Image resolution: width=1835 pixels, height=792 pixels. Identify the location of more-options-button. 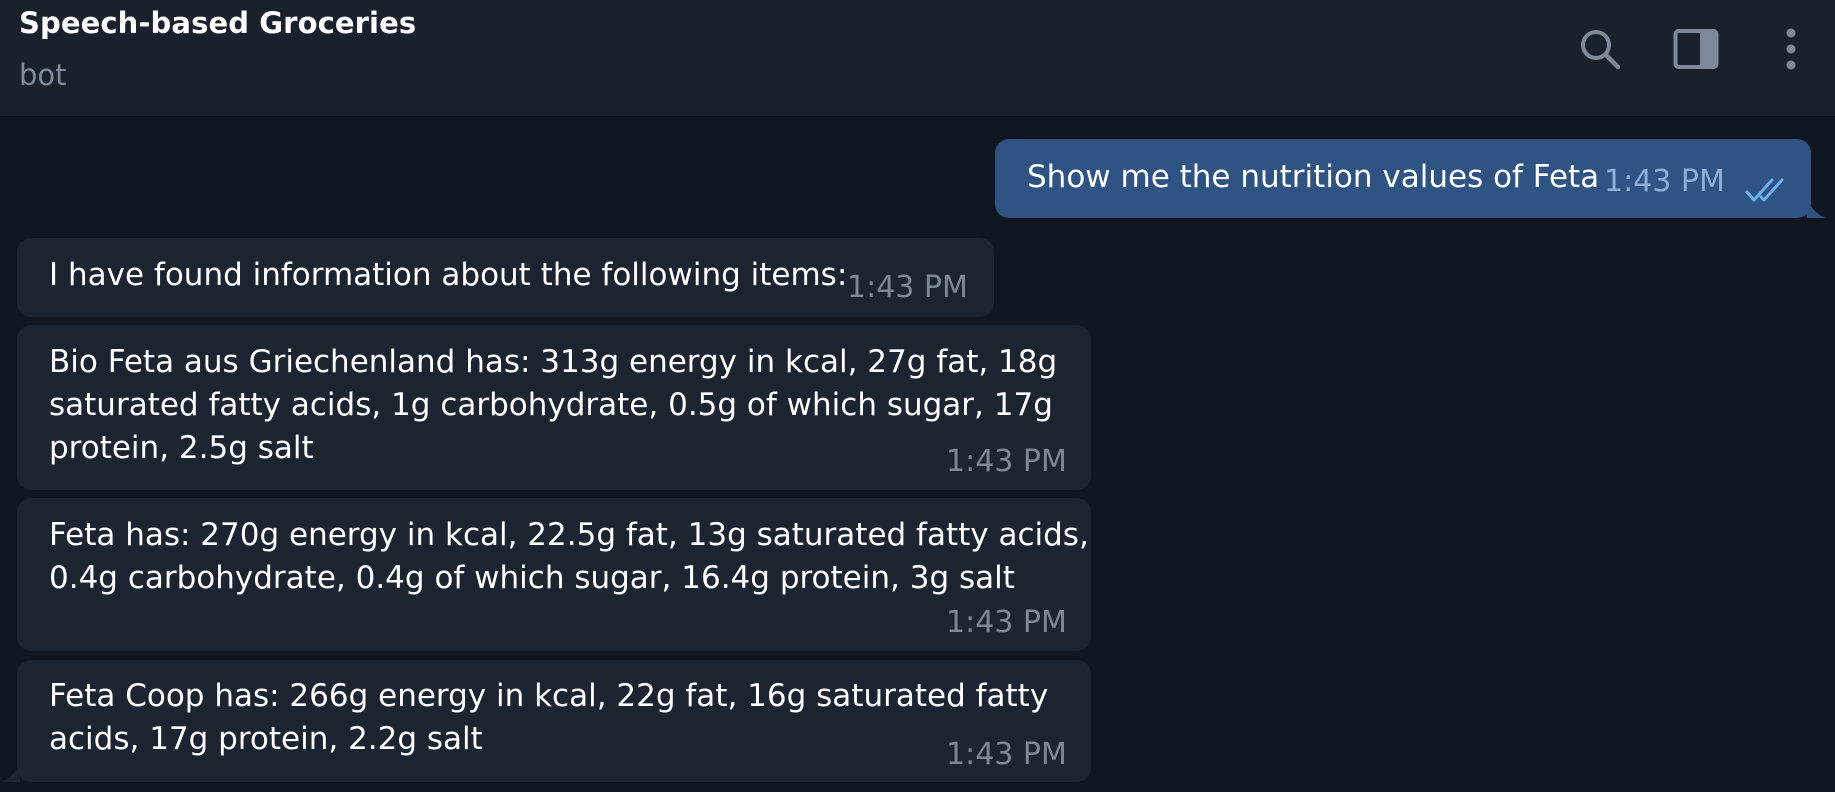
(1791, 49).